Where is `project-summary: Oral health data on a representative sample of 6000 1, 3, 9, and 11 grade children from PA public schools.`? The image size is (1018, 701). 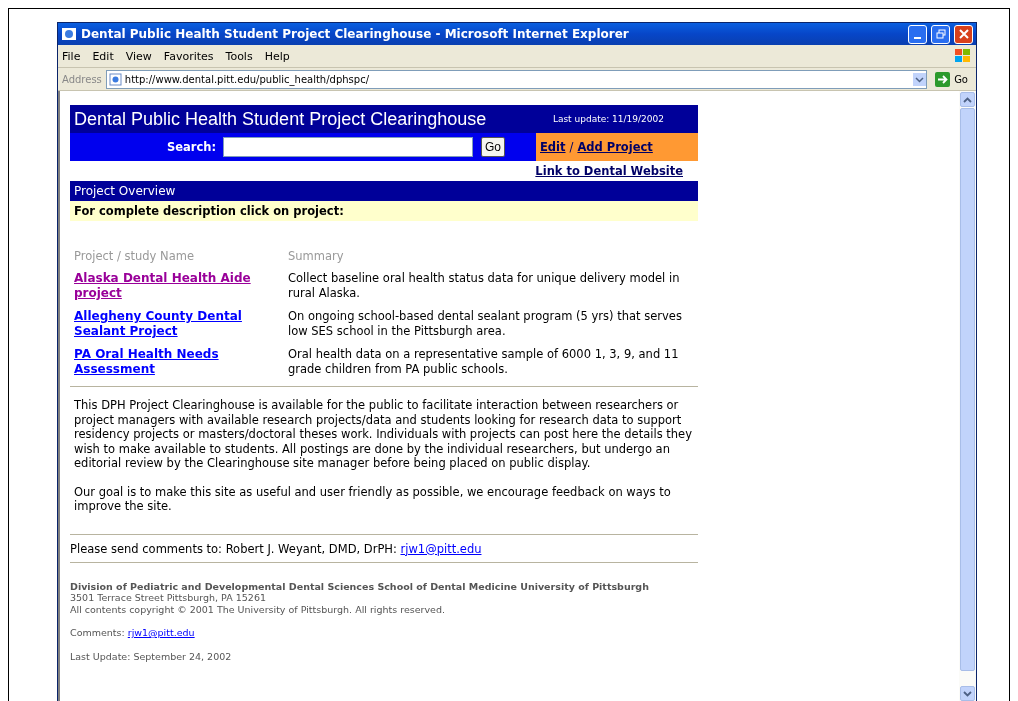
project-summary: Oral health data on a representative sample of 6000 1, 3, 9, and 11 grade children from PA public schools. is located at coordinates (484, 362).